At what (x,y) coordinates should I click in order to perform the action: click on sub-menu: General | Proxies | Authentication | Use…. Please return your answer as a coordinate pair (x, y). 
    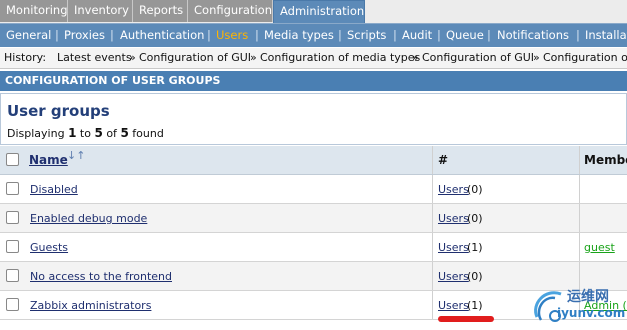
    Looking at the image, I should click on (313, 35).